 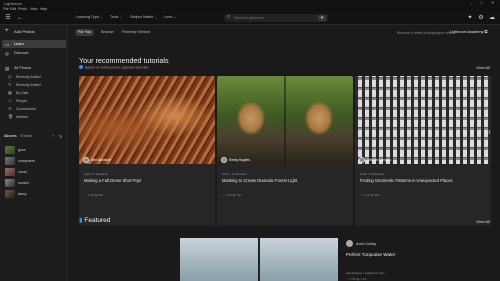 I want to click on featured-view-all-link: View All, so click(x=483, y=221).